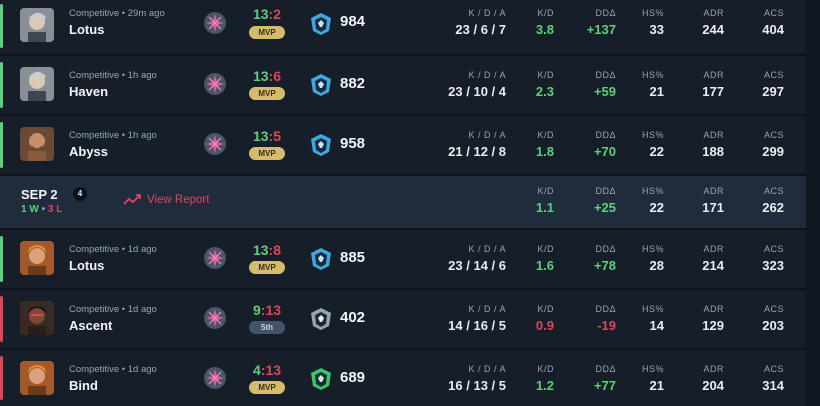  Describe the element at coordinates (713, 200) in the screenshot. I see `summary-adr-stat: ADR 171` at that location.